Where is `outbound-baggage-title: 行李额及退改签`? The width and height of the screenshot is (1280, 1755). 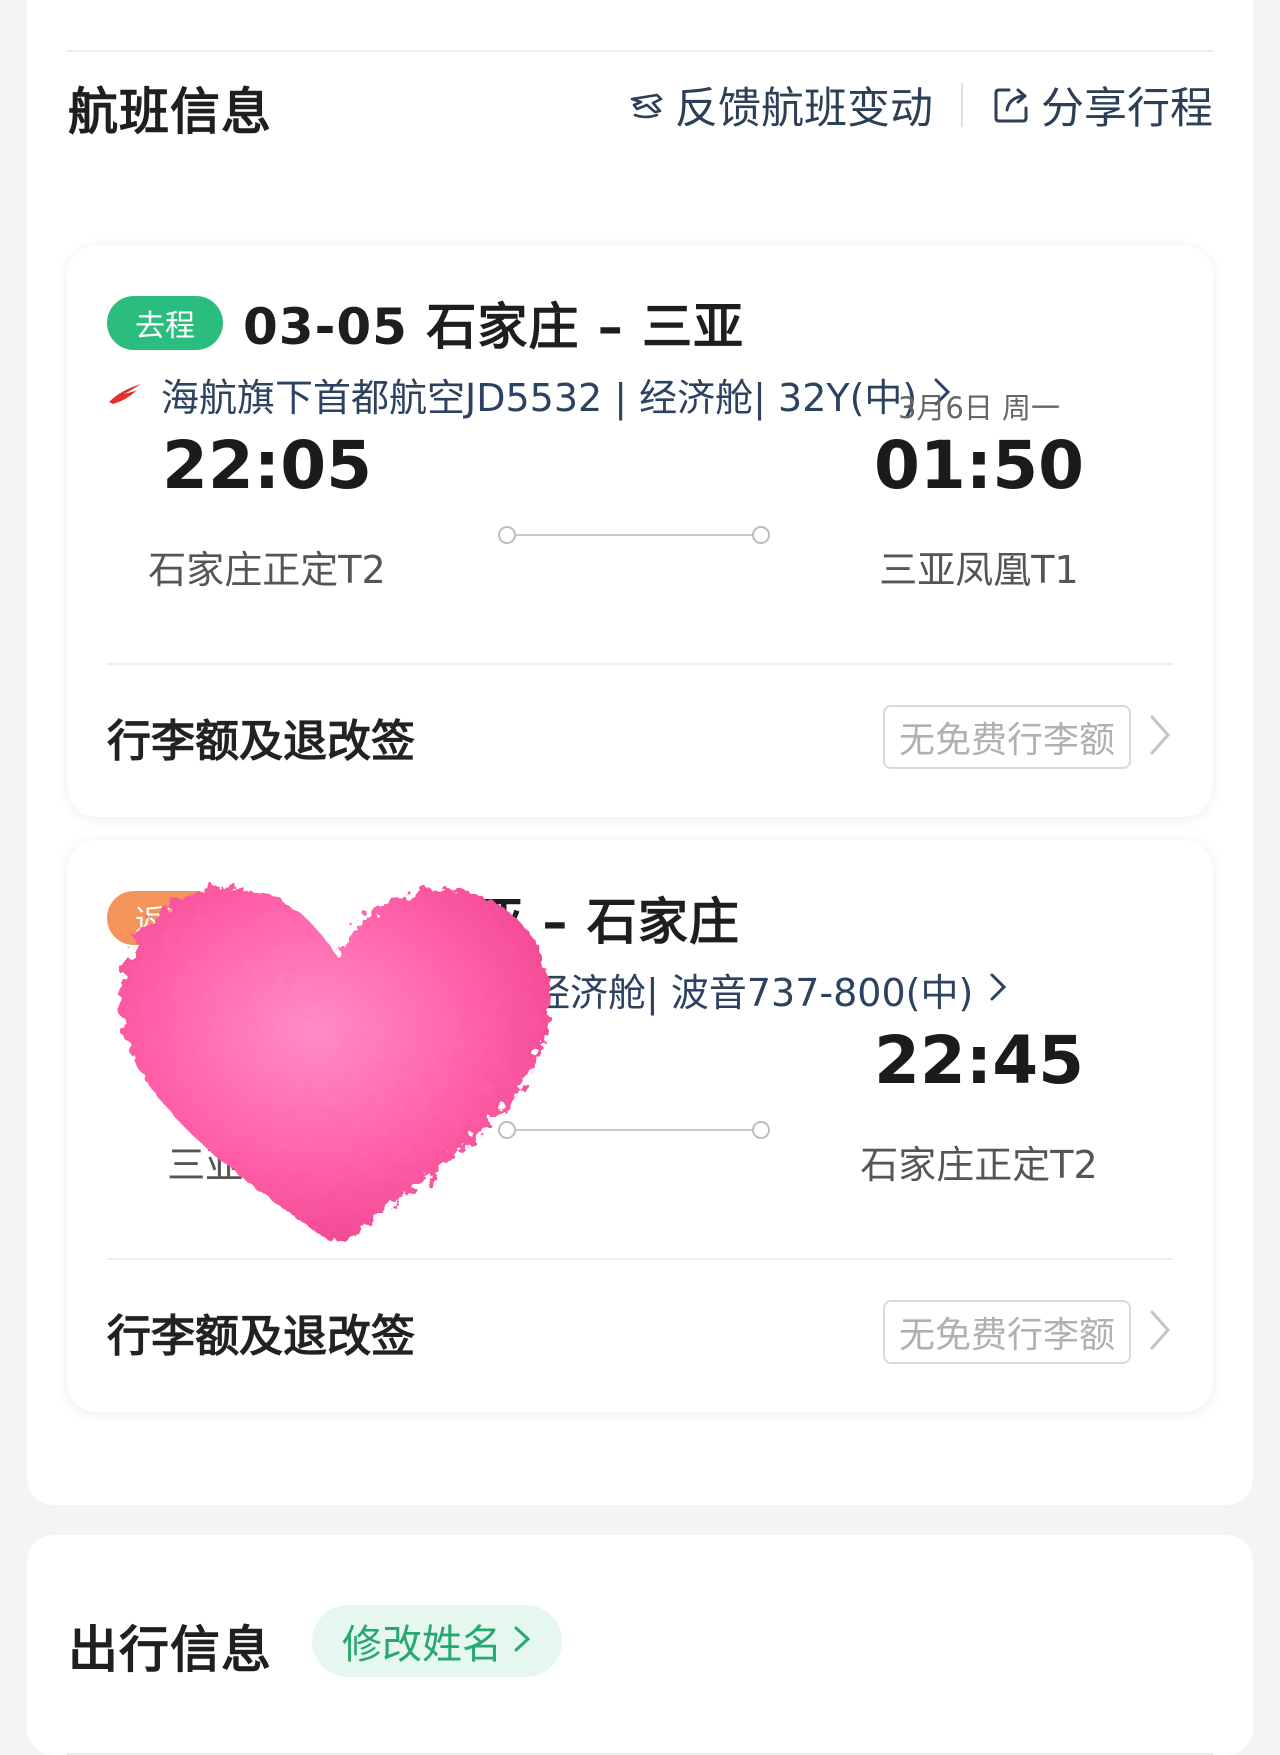
outbound-baggage-title: 行李额及退改签 is located at coordinates (261, 741).